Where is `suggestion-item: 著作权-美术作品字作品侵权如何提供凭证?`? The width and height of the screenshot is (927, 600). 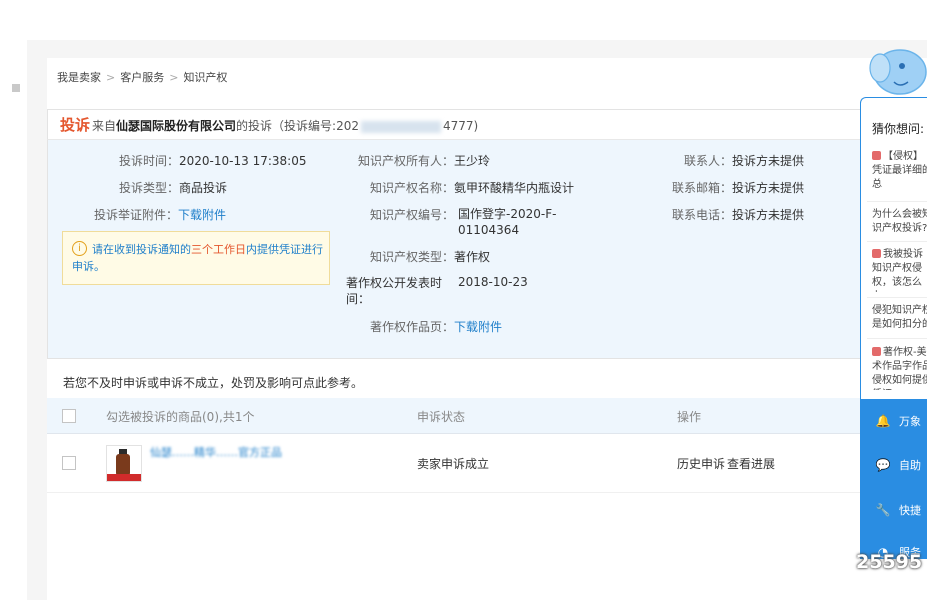
suggestion-item: 著作权-美术作品字作品侵权如何提供凭证? is located at coordinates (899, 368).